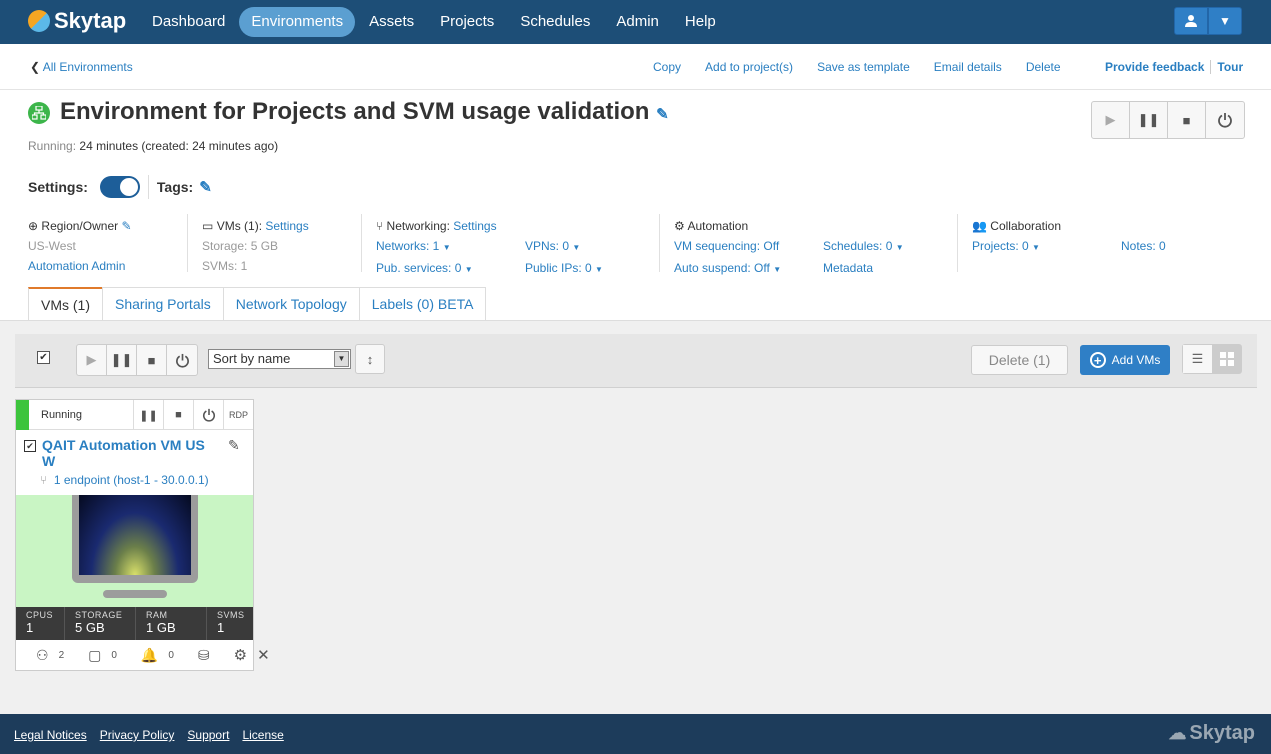 The height and width of the screenshot is (754, 1271). What do you see at coordinates (391, 22) in the screenshot?
I see `nav-assets: Assets` at bounding box center [391, 22].